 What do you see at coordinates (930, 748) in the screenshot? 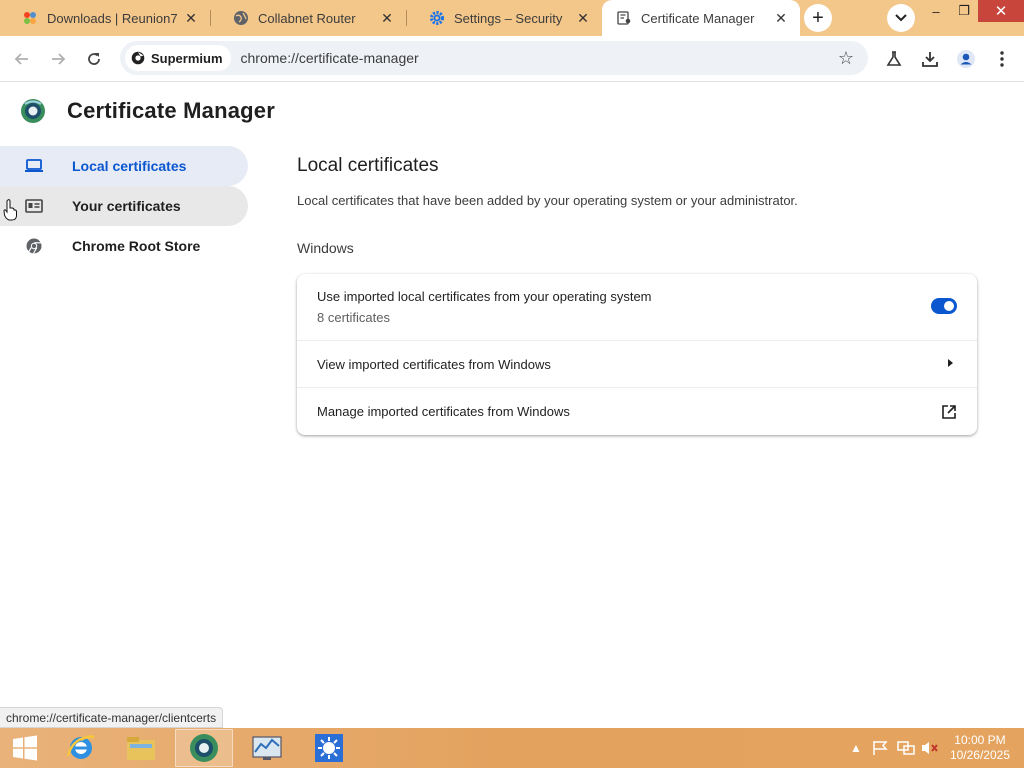
I see `volume-muted-icon` at bounding box center [930, 748].